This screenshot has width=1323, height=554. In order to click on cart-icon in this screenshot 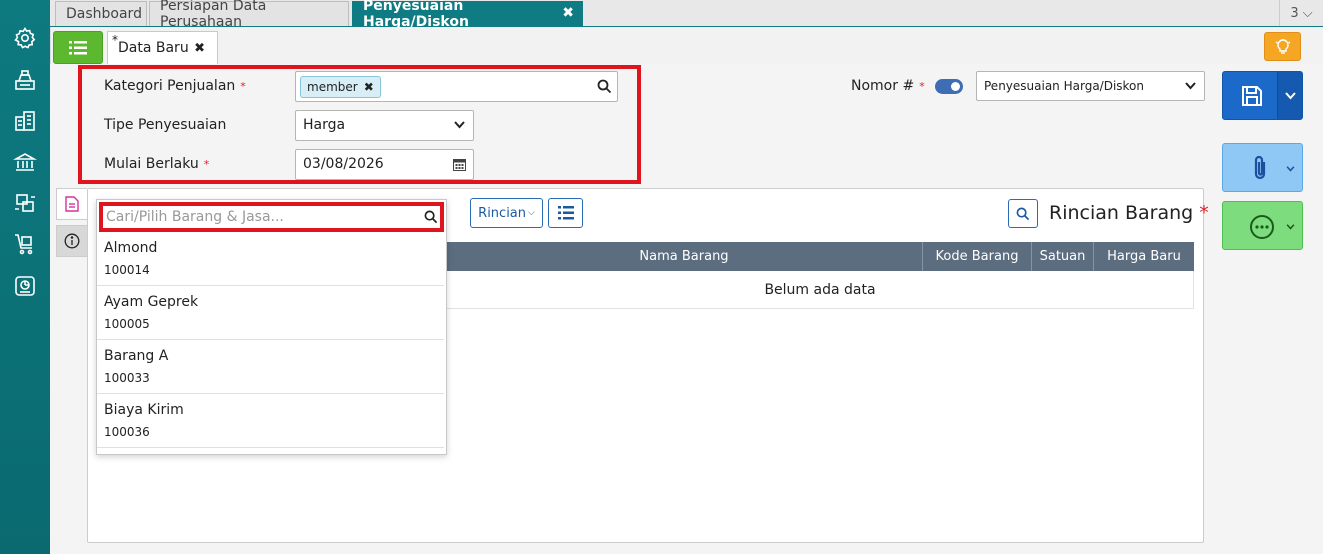, I will do `click(25, 244)`.